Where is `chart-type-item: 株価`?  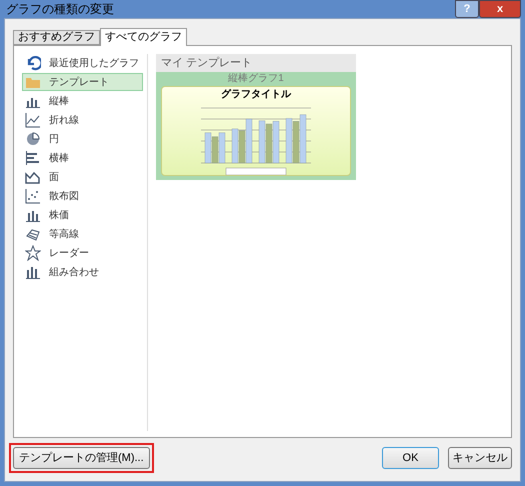
chart-type-item: 株価 is located at coordinates (82, 215).